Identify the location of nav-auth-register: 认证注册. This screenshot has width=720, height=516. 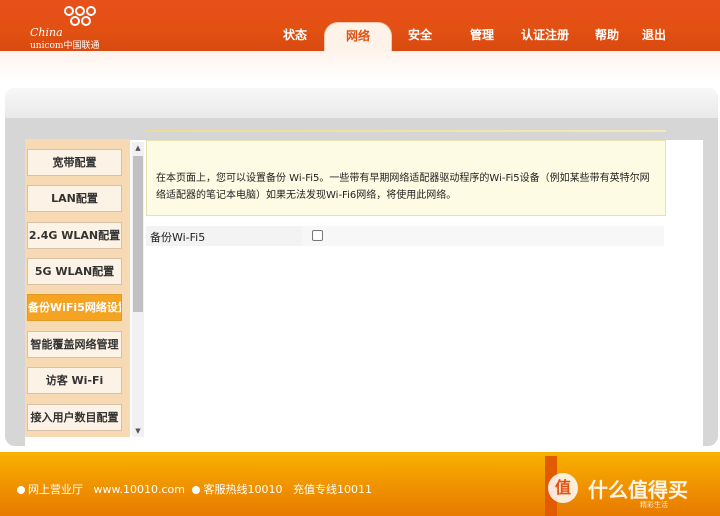
(545, 36).